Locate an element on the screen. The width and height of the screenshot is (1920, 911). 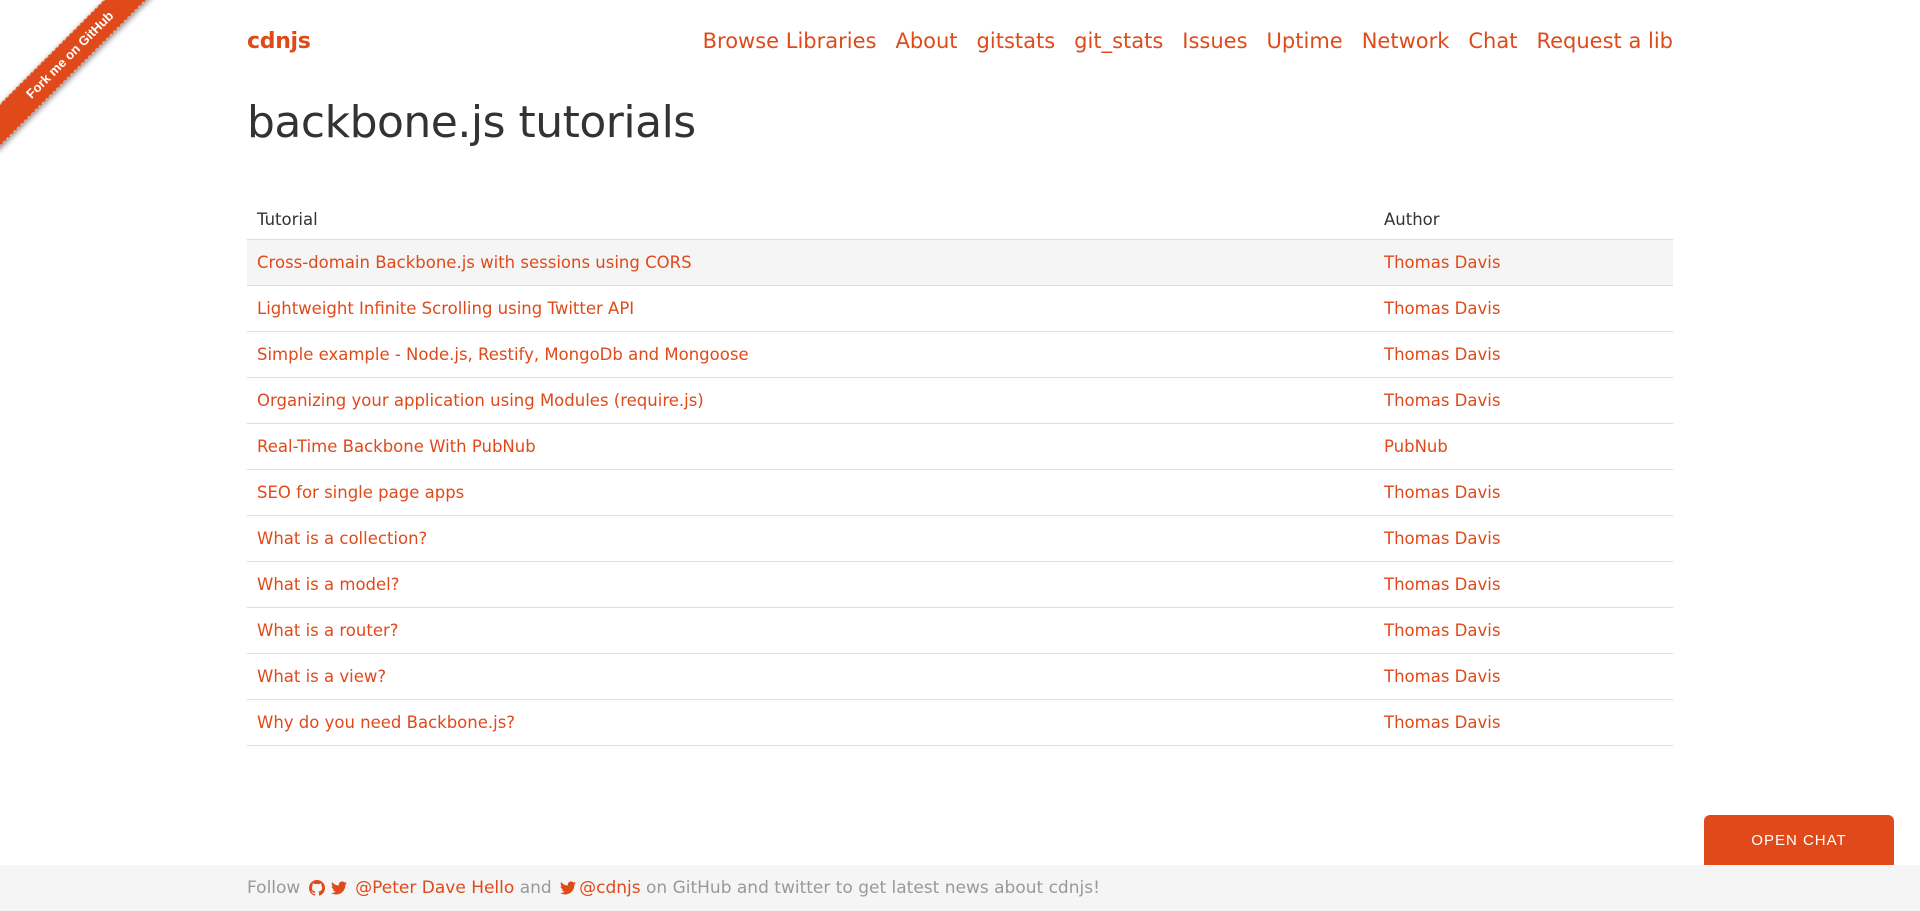
footer-and: and is located at coordinates (535, 888).